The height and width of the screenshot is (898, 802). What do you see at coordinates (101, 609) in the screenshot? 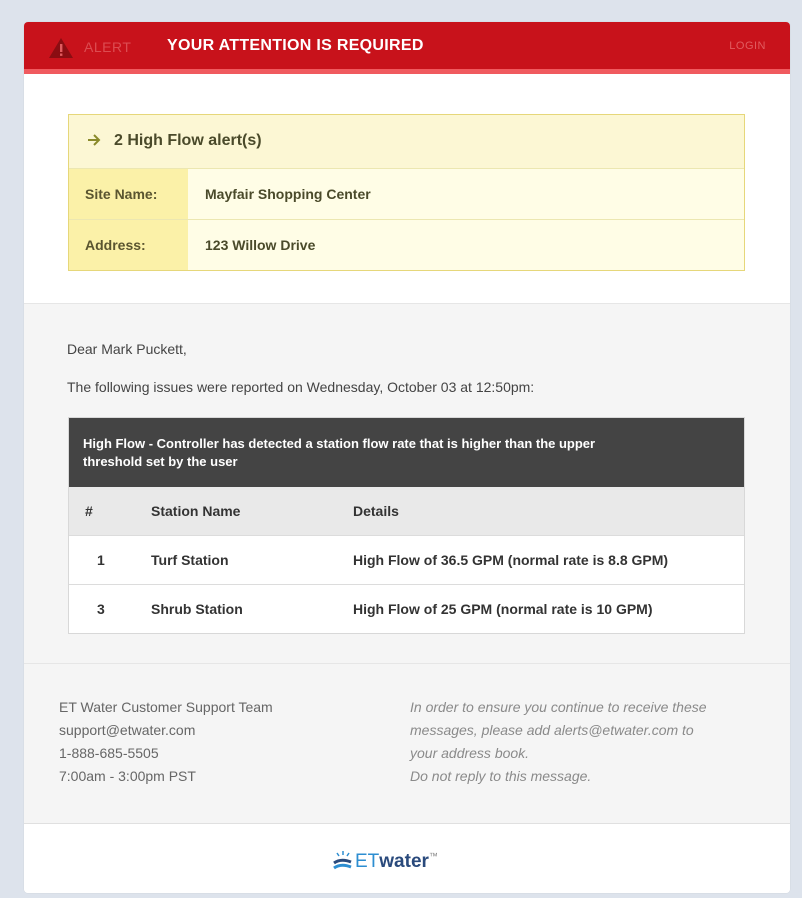
I see `station-number: 3` at bounding box center [101, 609].